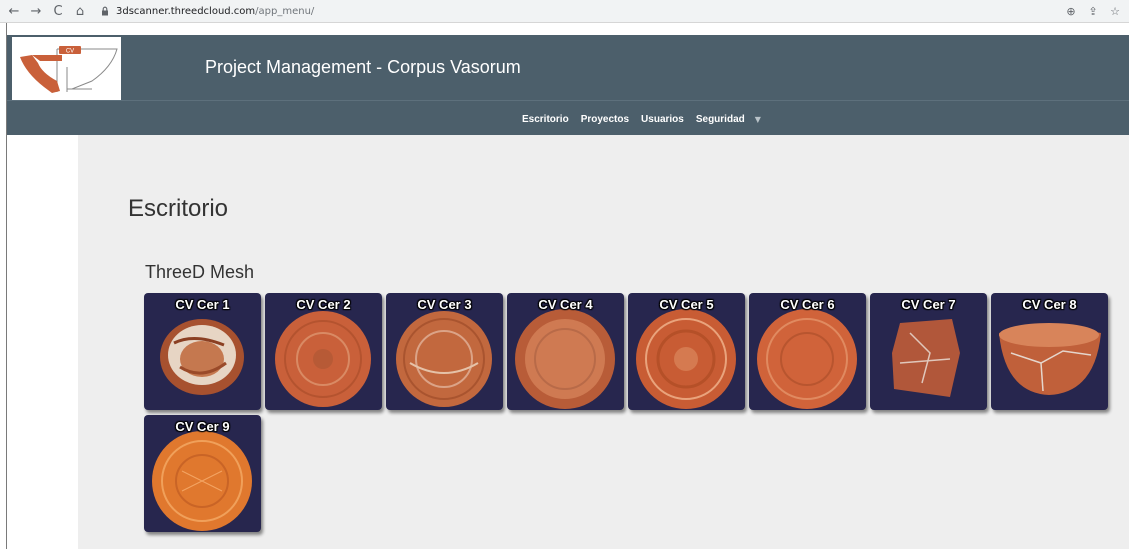  Describe the element at coordinates (928, 351) in the screenshot. I see `mesh-tile-cv-cer-7: CV Cer 7` at that location.